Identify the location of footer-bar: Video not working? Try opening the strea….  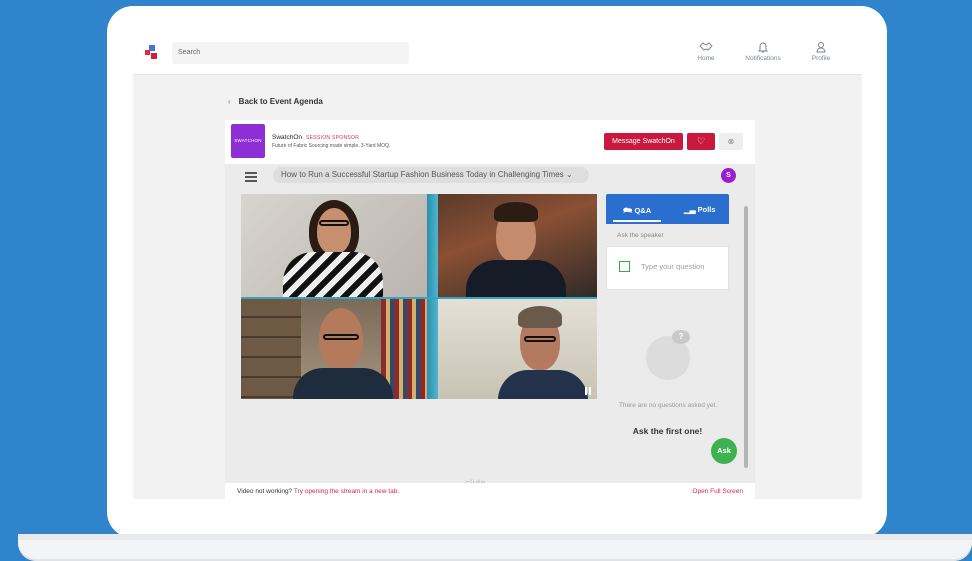
(490, 491).